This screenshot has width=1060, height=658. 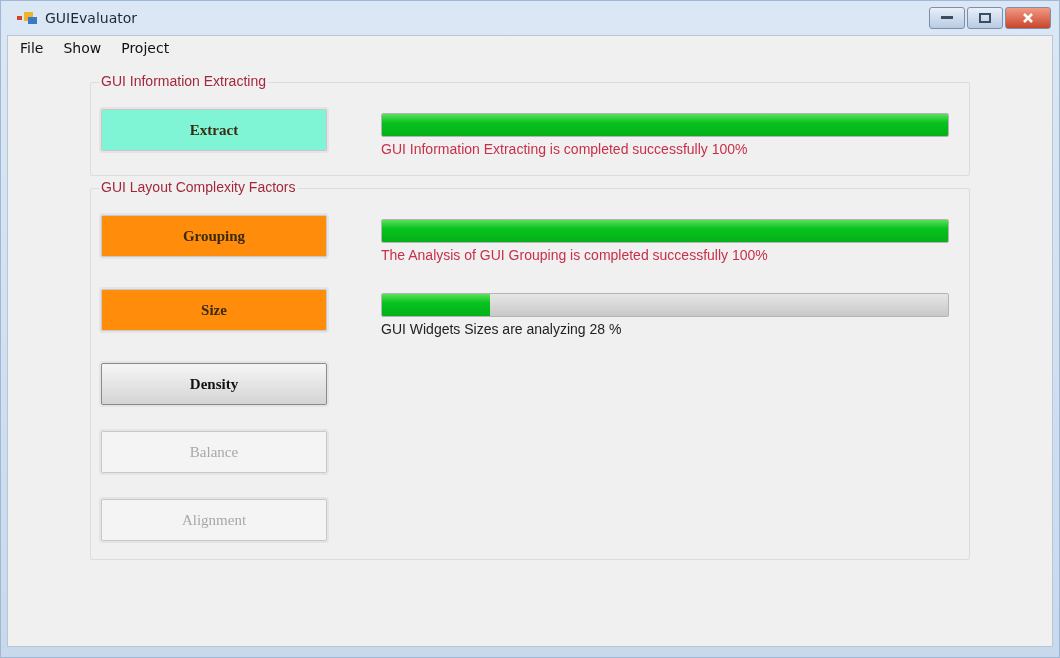 I want to click on group-title: GUI Information Extracting, so click(x=183, y=81).